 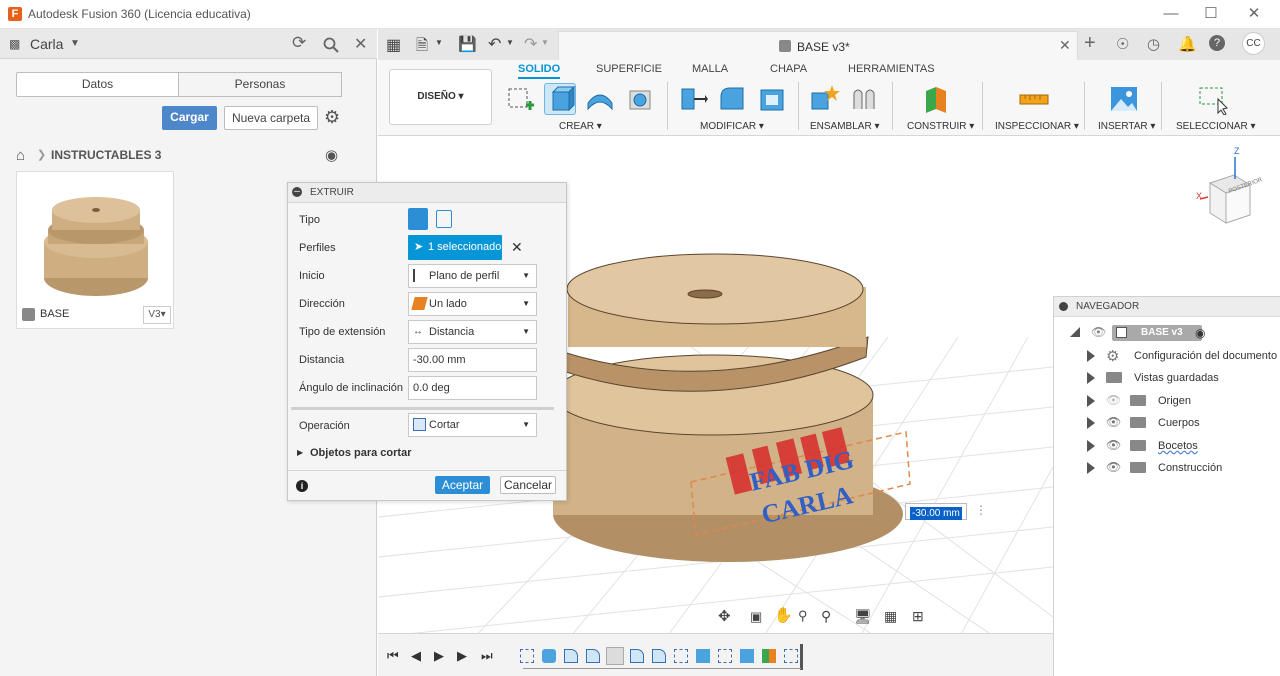 What do you see at coordinates (1167, 307) in the screenshot?
I see `navigator-header: NAVEGADOR` at bounding box center [1167, 307].